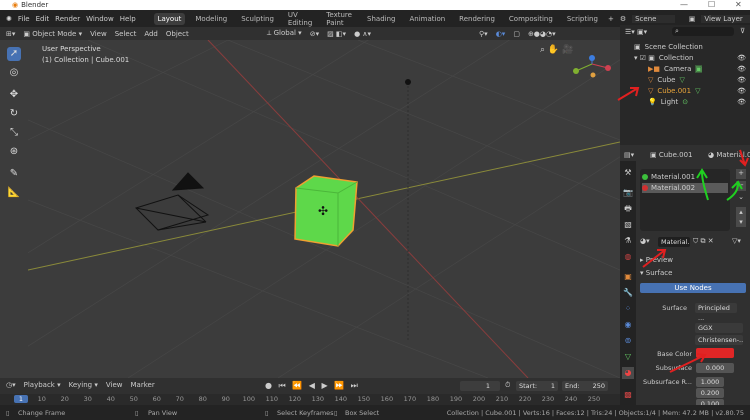 This screenshot has width=750, height=420. I want to click on texture-tab-icon: ▩, so click(628, 395).